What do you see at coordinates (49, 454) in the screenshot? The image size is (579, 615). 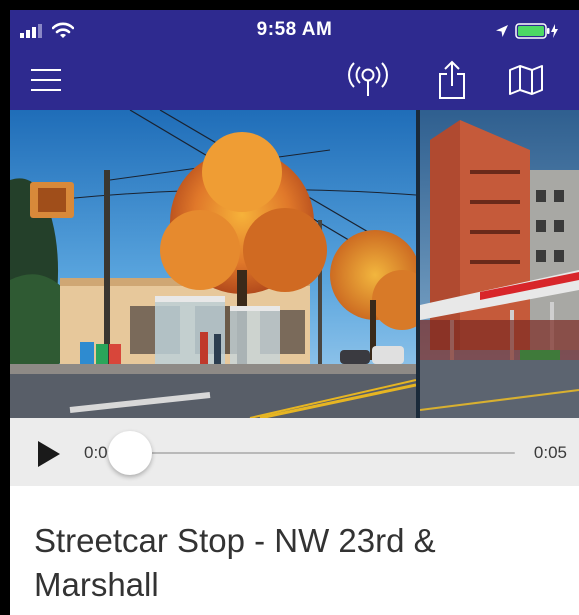 I see `play-icon` at bounding box center [49, 454].